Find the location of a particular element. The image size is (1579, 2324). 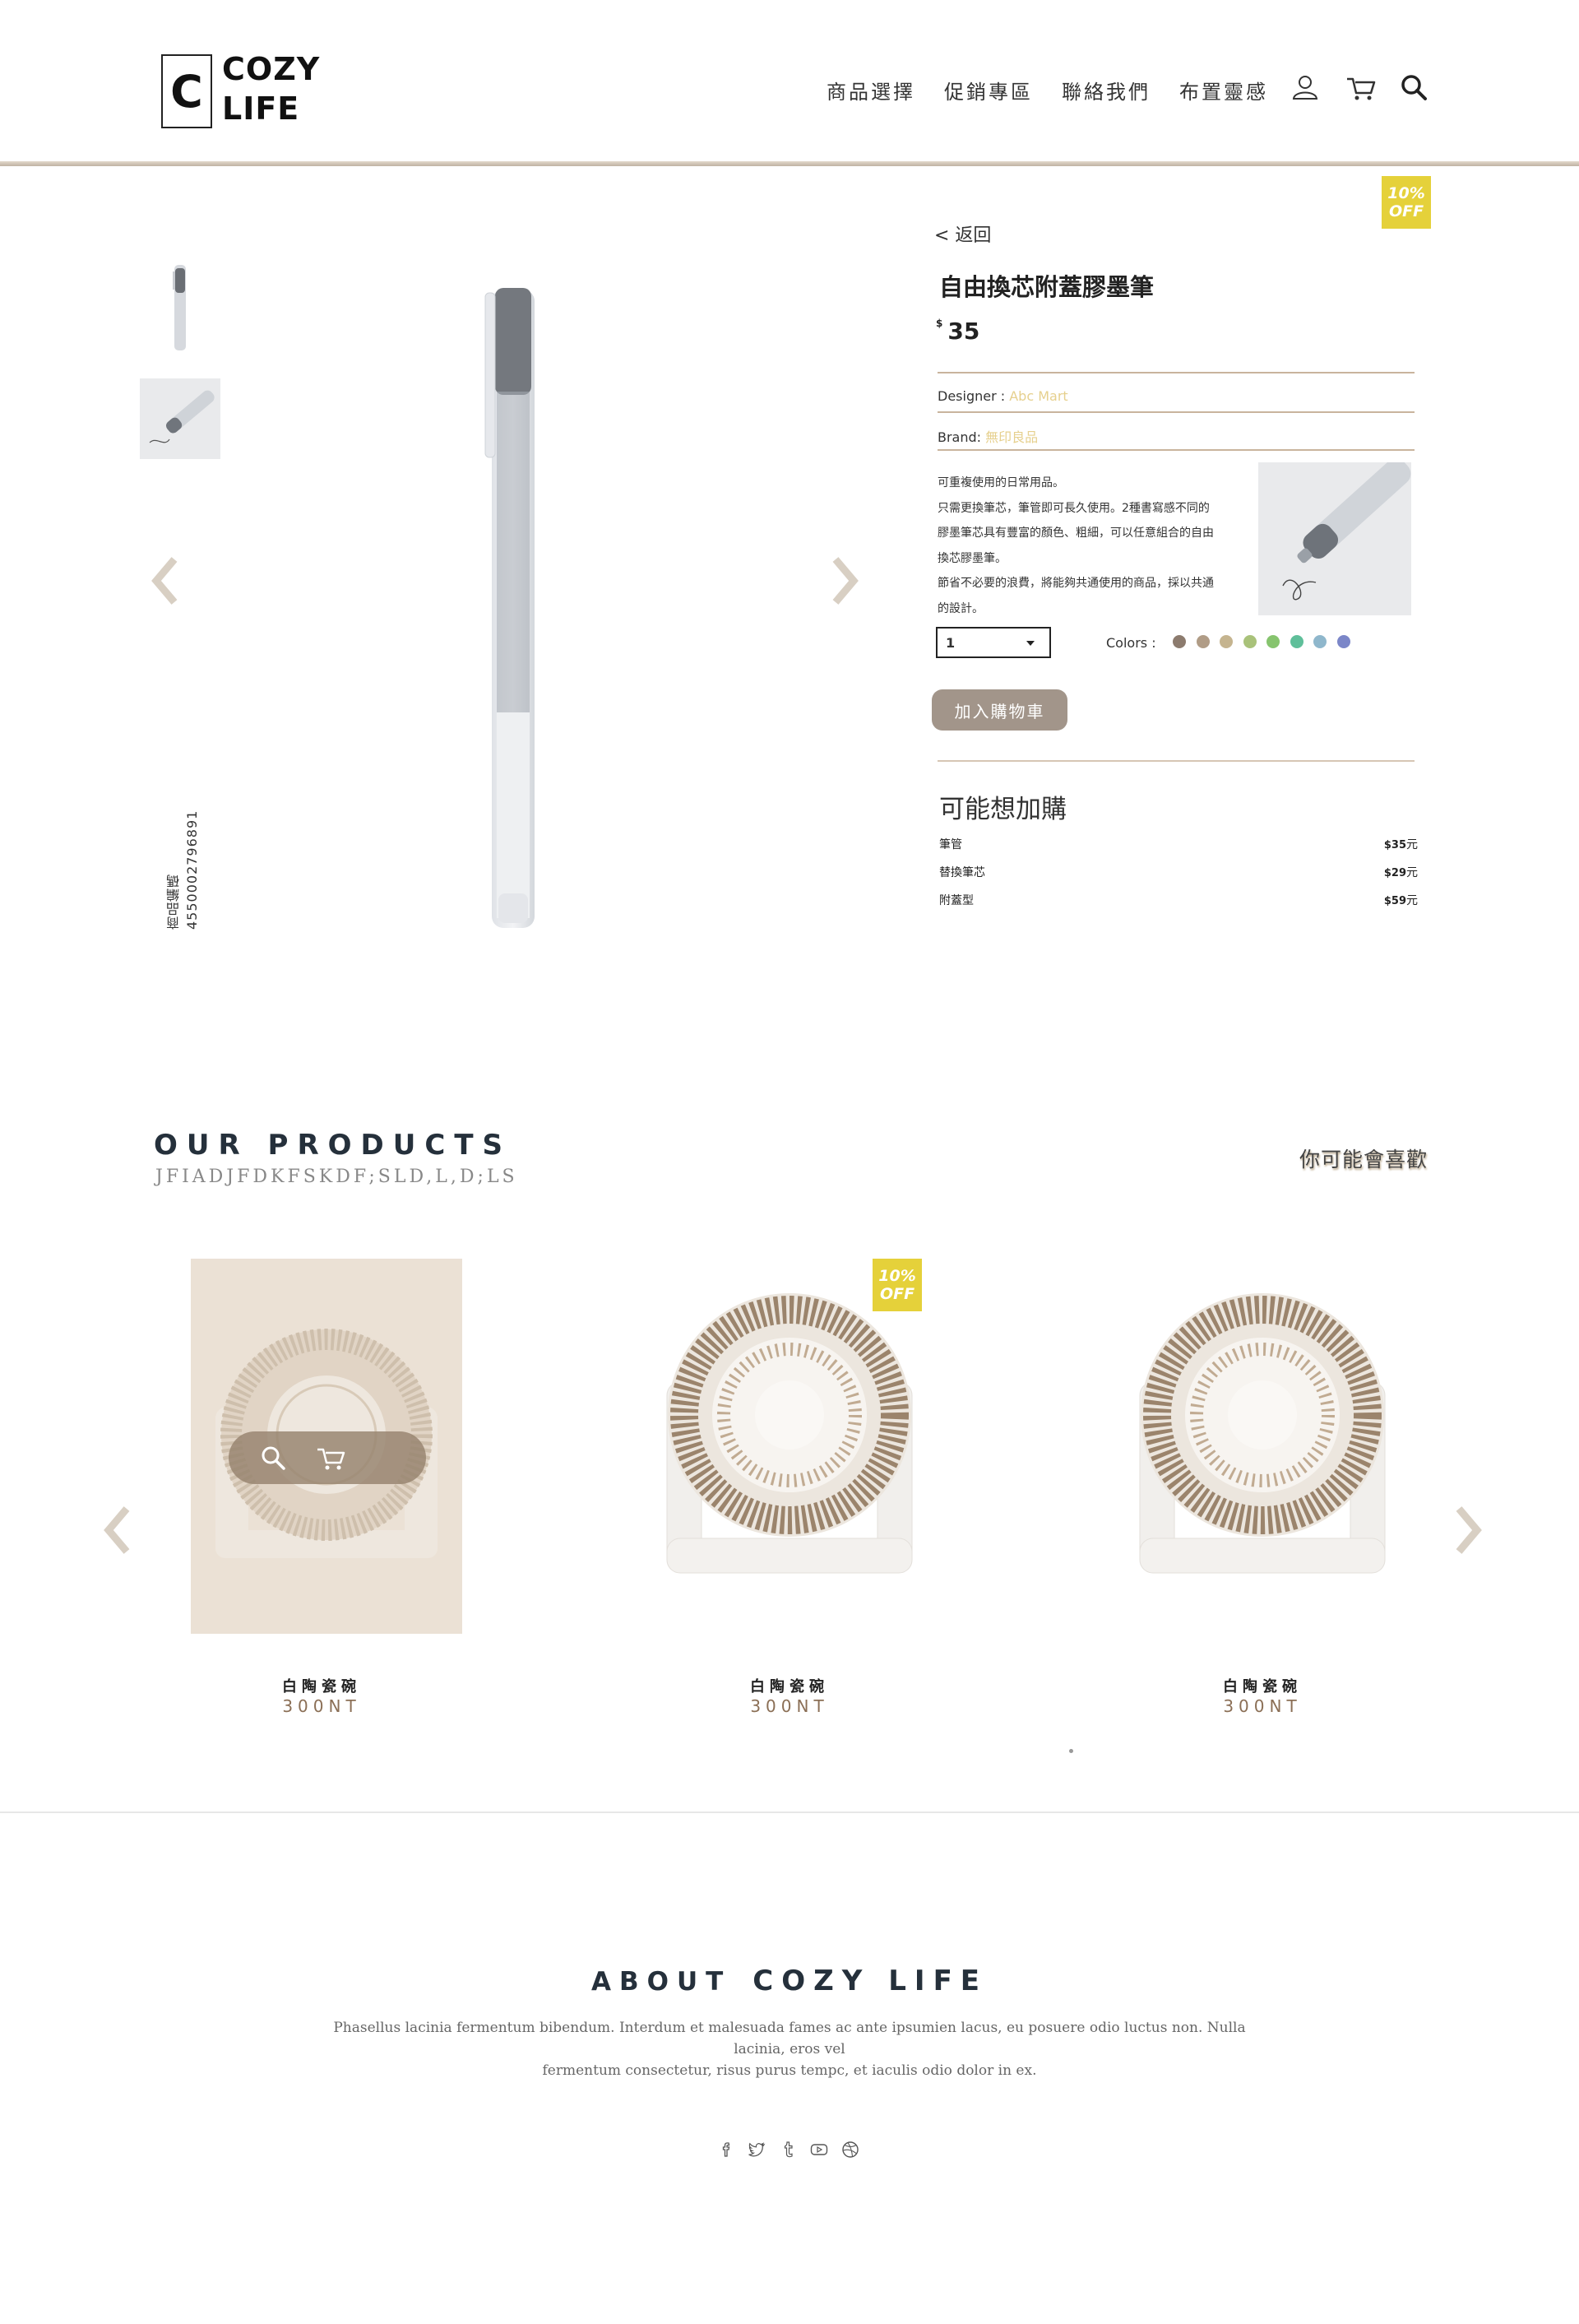

logo-mark: C is located at coordinates (186, 91).